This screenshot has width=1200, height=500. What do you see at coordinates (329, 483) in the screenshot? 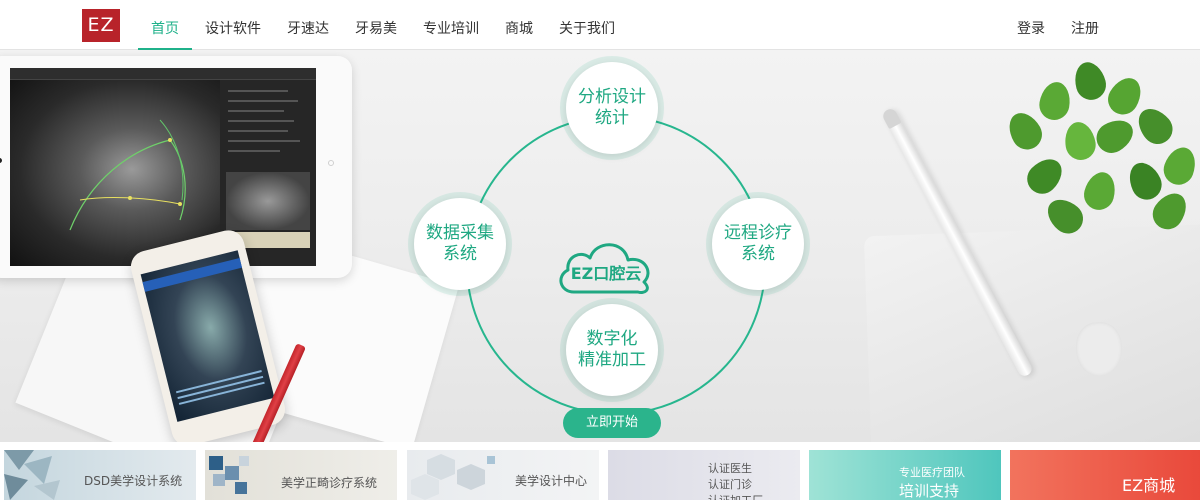
I see `card-label: 美学正畸诊疗系统` at bounding box center [329, 483].